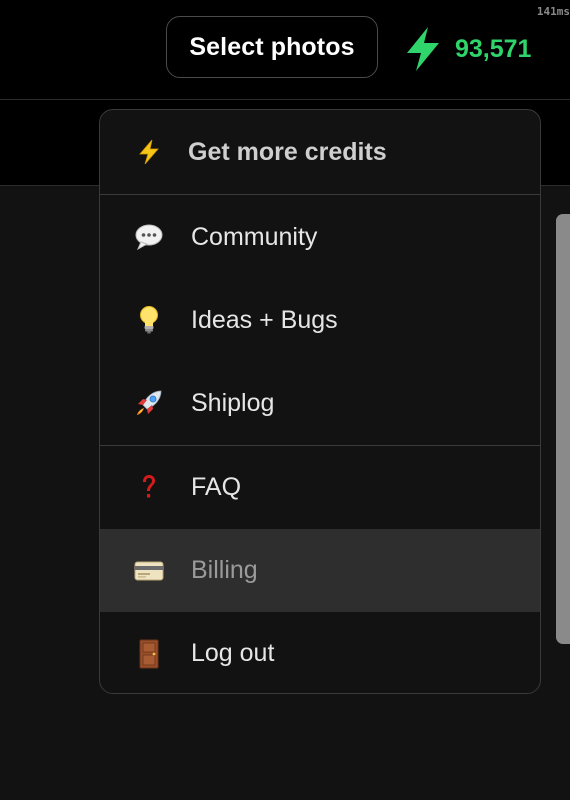  Describe the element at coordinates (320, 237) in the screenshot. I see `menu-item-community: Community` at that location.